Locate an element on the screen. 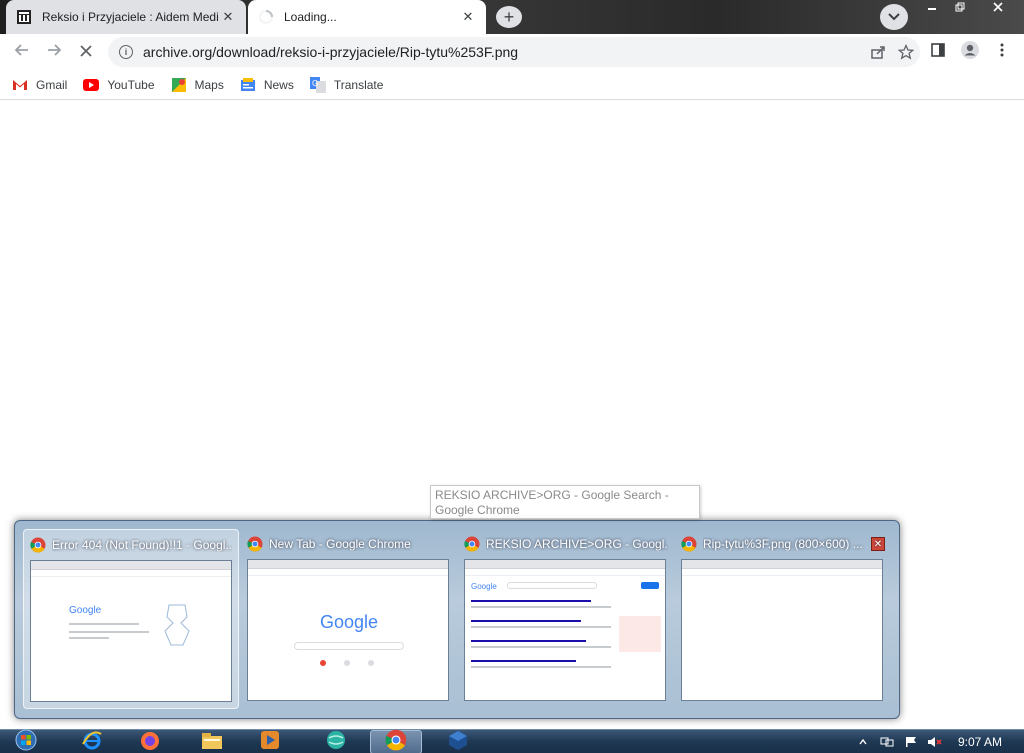 The image size is (1024, 753). bookmark-maps: Maps is located at coordinates (197, 85).